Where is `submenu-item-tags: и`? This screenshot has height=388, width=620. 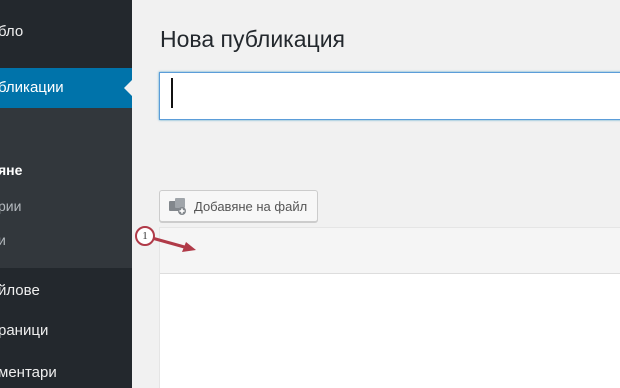 submenu-item-tags: и is located at coordinates (3, 240).